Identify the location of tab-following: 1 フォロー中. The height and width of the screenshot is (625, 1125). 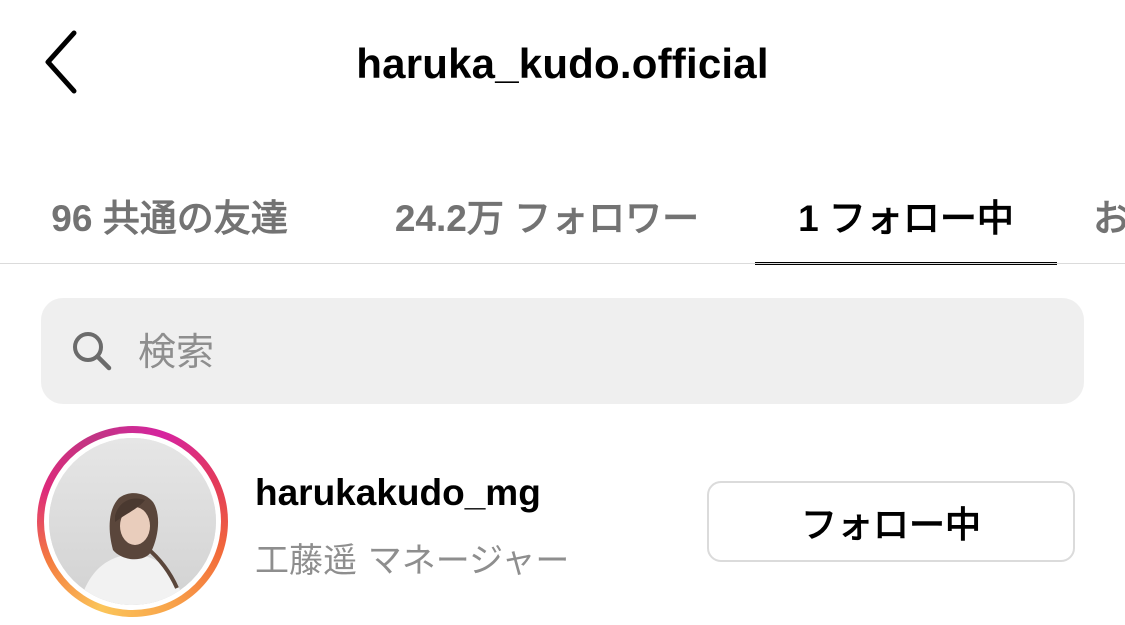
(906, 214).